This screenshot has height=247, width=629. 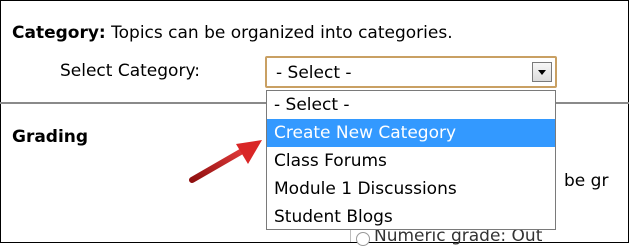 I want to click on category-select-value: - Select -, so click(x=314, y=73).